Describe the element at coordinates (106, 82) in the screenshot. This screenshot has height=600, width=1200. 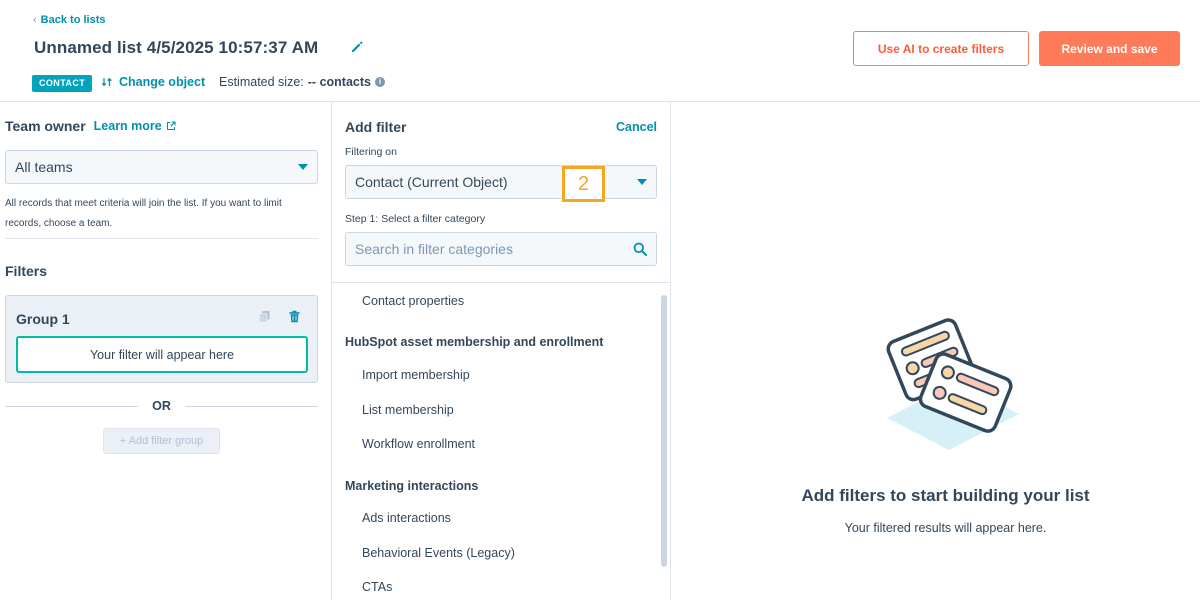
I see `swap-arrows-icon` at that location.